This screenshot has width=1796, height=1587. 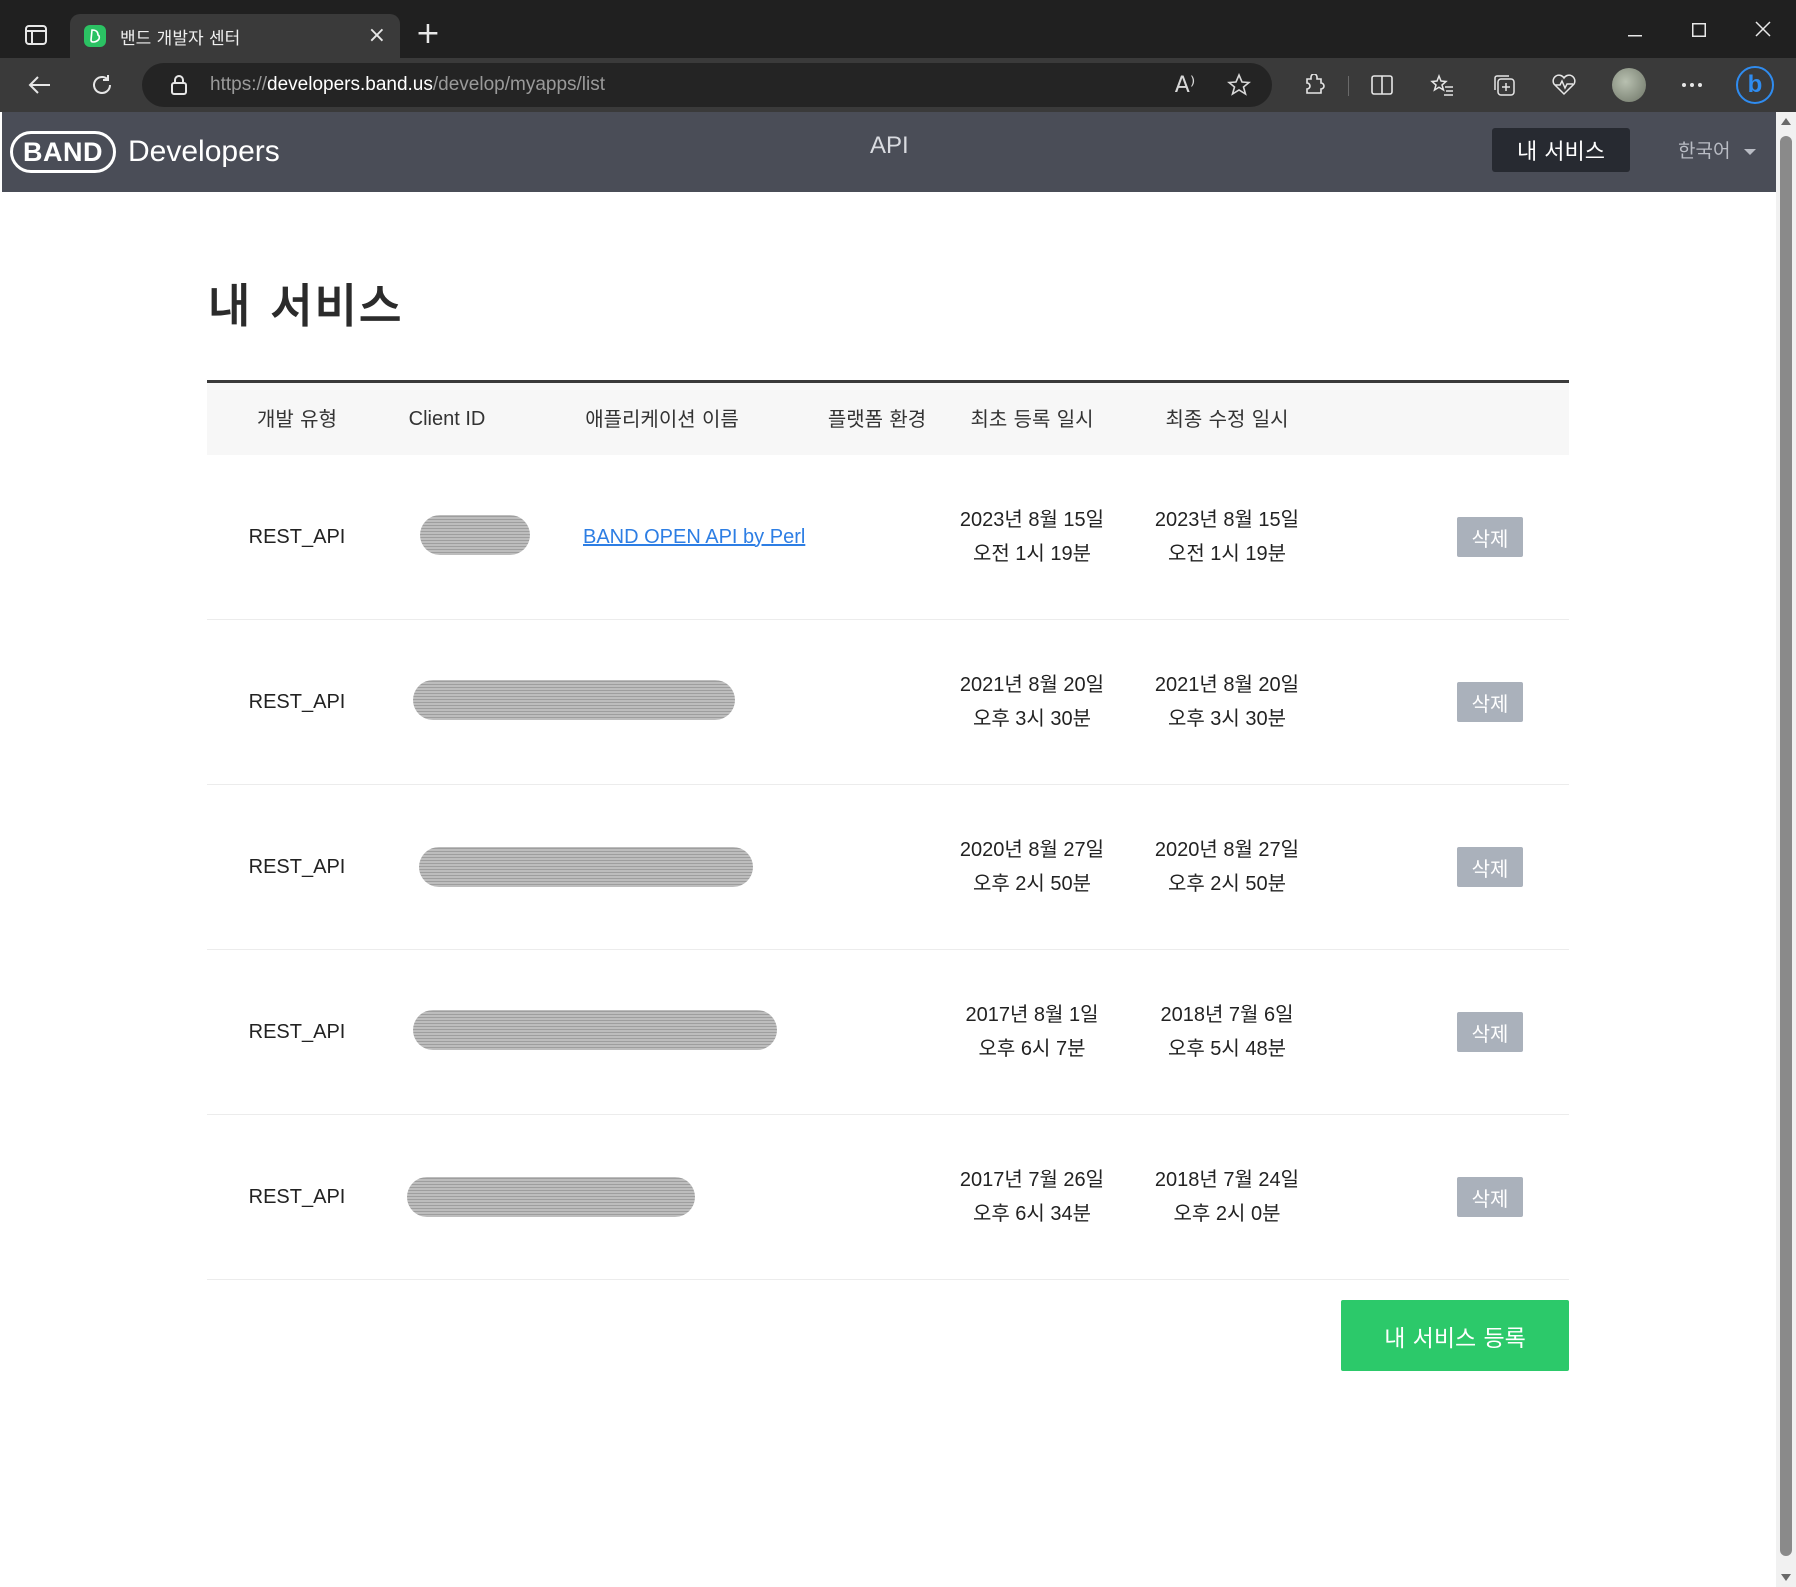 What do you see at coordinates (1032, 685) in the screenshot?
I see `created-date: 2021년 8월 20일` at bounding box center [1032, 685].